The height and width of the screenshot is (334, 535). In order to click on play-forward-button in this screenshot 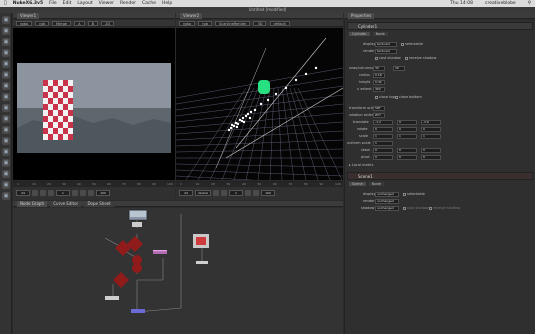, I will do `click(75, 193)`.